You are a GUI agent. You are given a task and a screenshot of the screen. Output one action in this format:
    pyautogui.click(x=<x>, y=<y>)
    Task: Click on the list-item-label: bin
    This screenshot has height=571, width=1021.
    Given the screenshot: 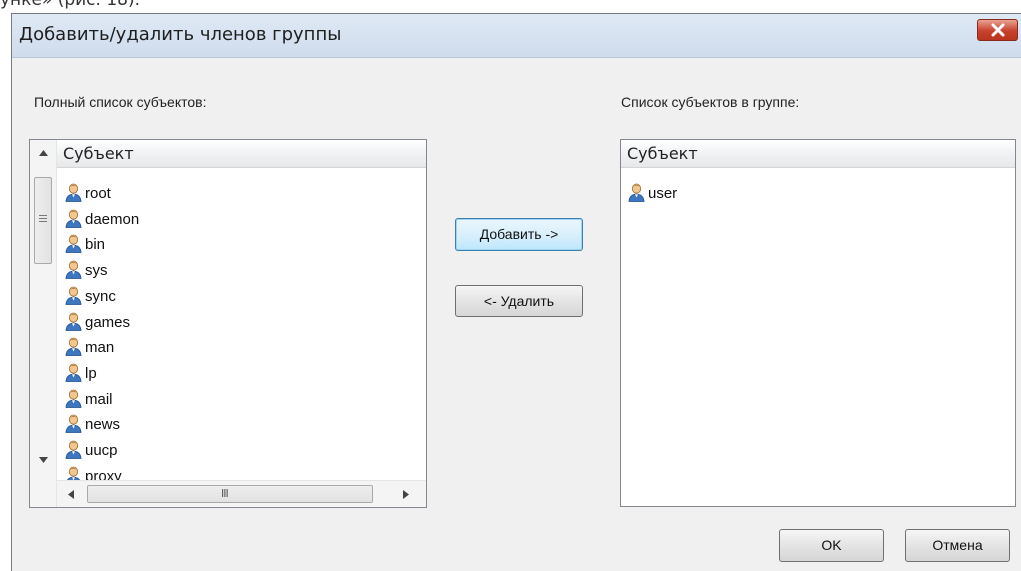 What is the action you would take?
    pyautogui.click(x=95, y=245)
    